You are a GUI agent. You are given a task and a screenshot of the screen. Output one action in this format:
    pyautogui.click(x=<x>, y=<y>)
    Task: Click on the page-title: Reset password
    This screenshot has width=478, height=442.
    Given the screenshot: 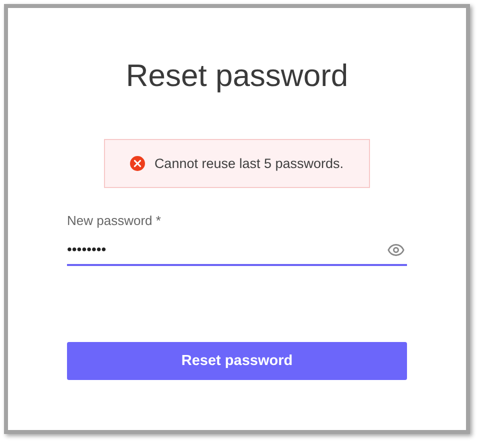 What is the action you would take?
    pyautogui.click(x=237, y=76)
    